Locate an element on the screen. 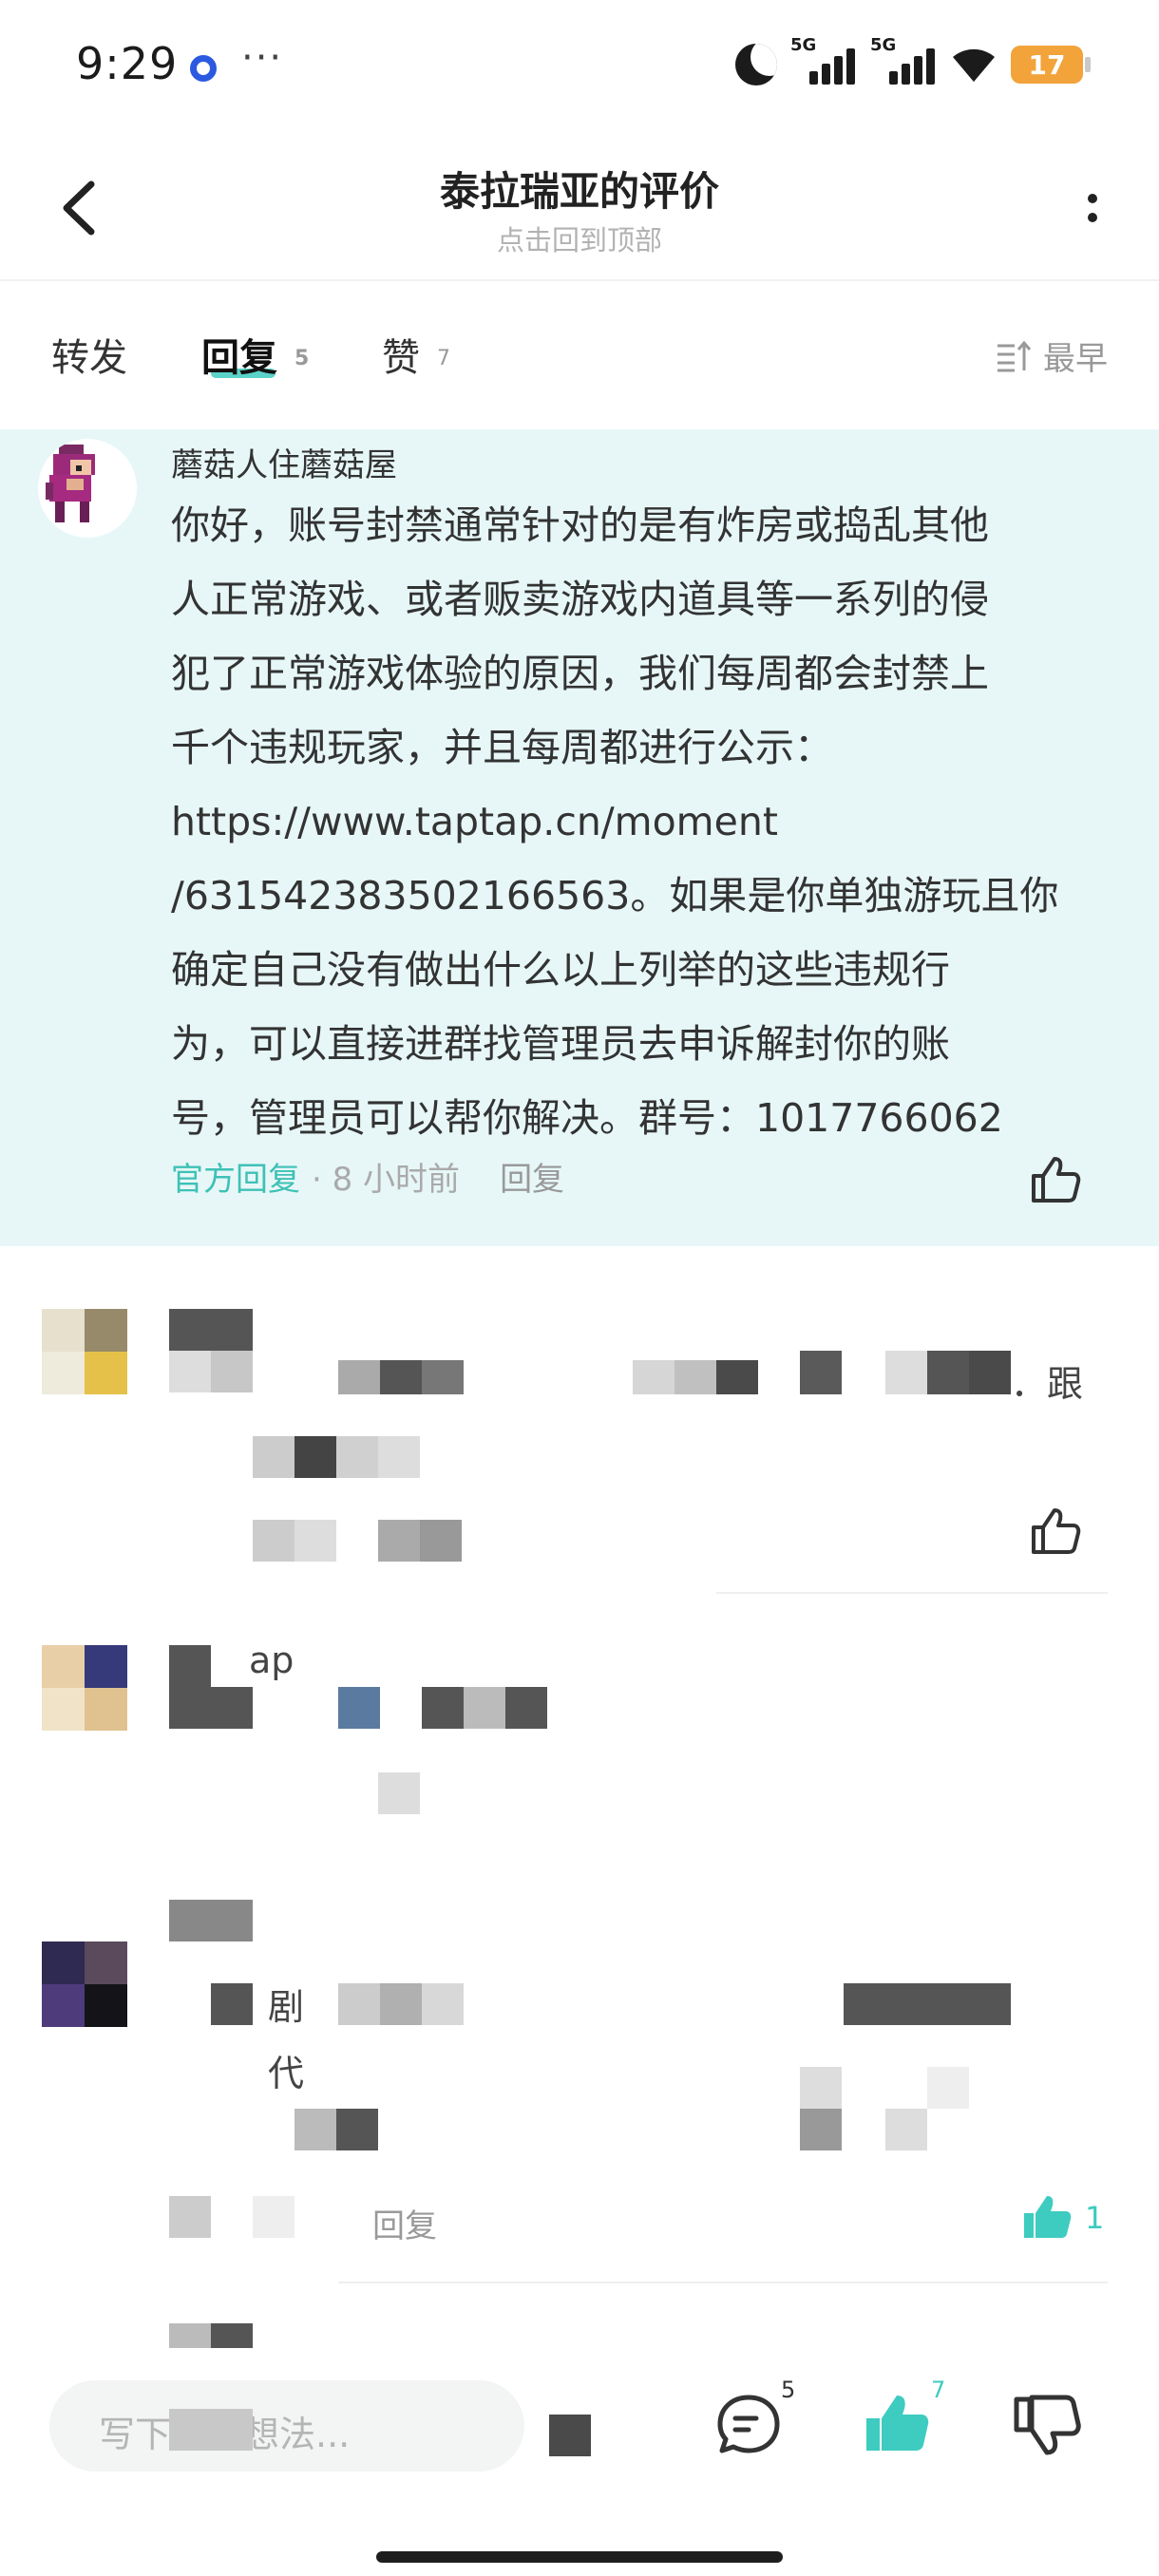 The width and height of the screenshot is (1159, 2576). battery-icon: 17 is located at coordinates (1051, 65).